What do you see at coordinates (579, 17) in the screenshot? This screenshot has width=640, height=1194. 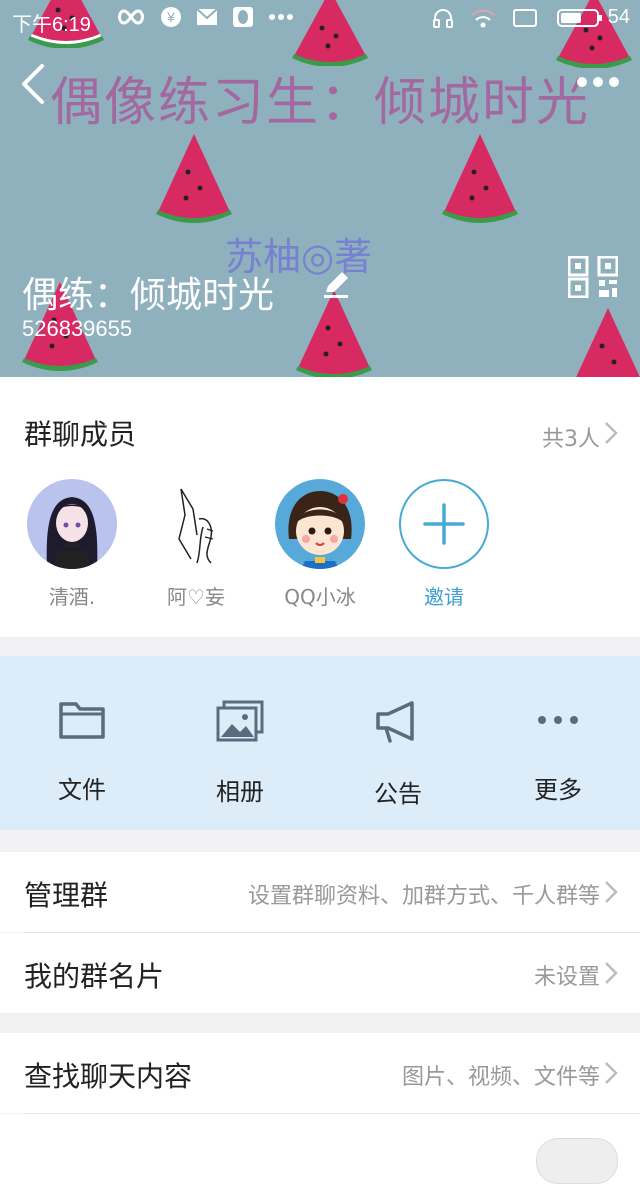 I see `battery-icon` at bounding box center [579, 17].